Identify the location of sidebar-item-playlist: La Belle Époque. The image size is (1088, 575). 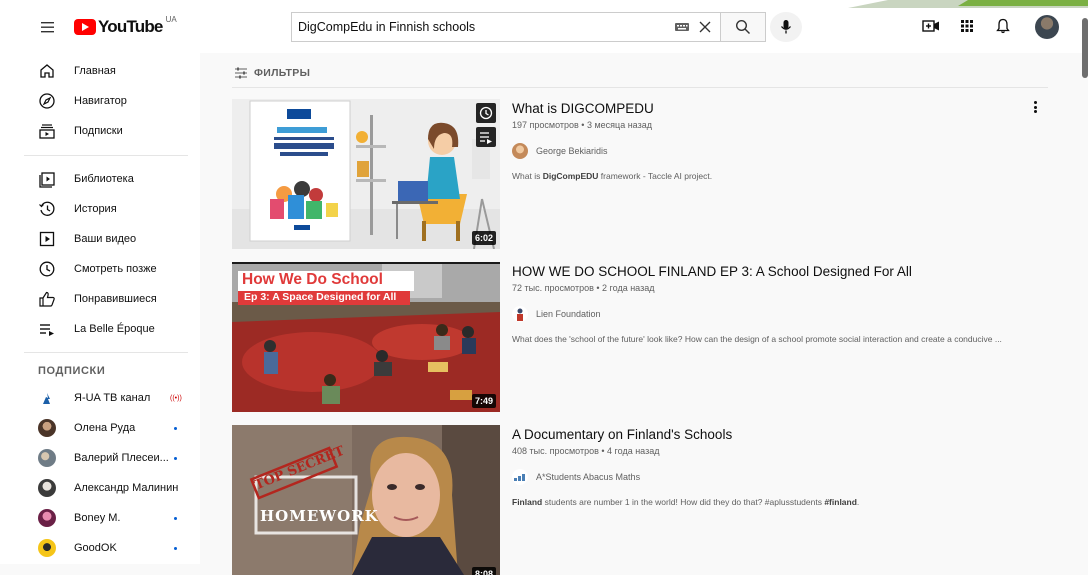
(100, 329).